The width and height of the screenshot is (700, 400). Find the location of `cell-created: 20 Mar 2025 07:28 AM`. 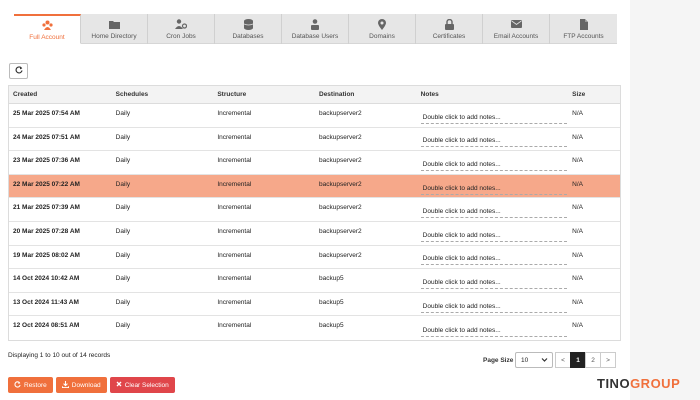

cell-created: 20 Mar 2025 07:28 AM is located at coordinates (46, 231).